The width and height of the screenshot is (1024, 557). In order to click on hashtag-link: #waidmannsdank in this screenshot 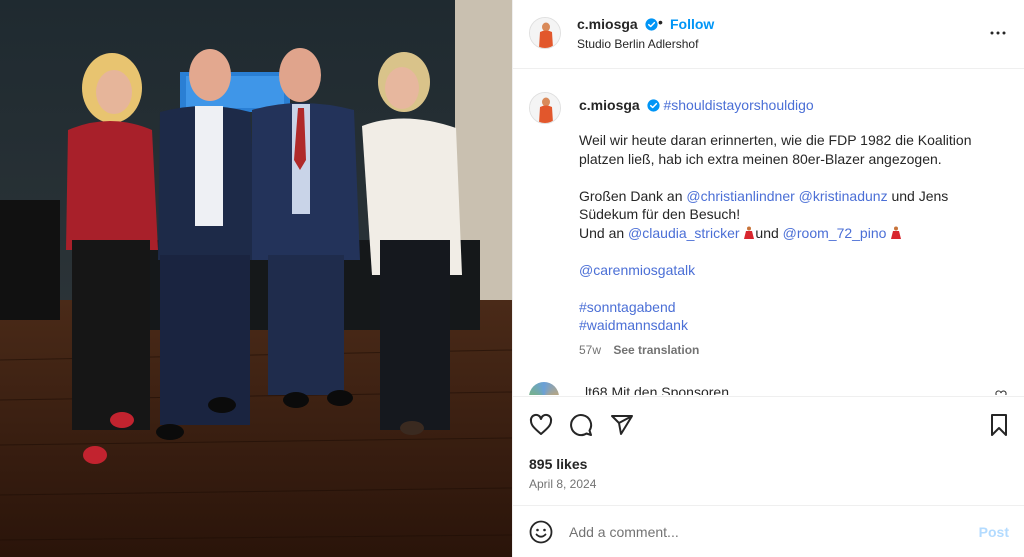, I will do `click(633, 325)`.